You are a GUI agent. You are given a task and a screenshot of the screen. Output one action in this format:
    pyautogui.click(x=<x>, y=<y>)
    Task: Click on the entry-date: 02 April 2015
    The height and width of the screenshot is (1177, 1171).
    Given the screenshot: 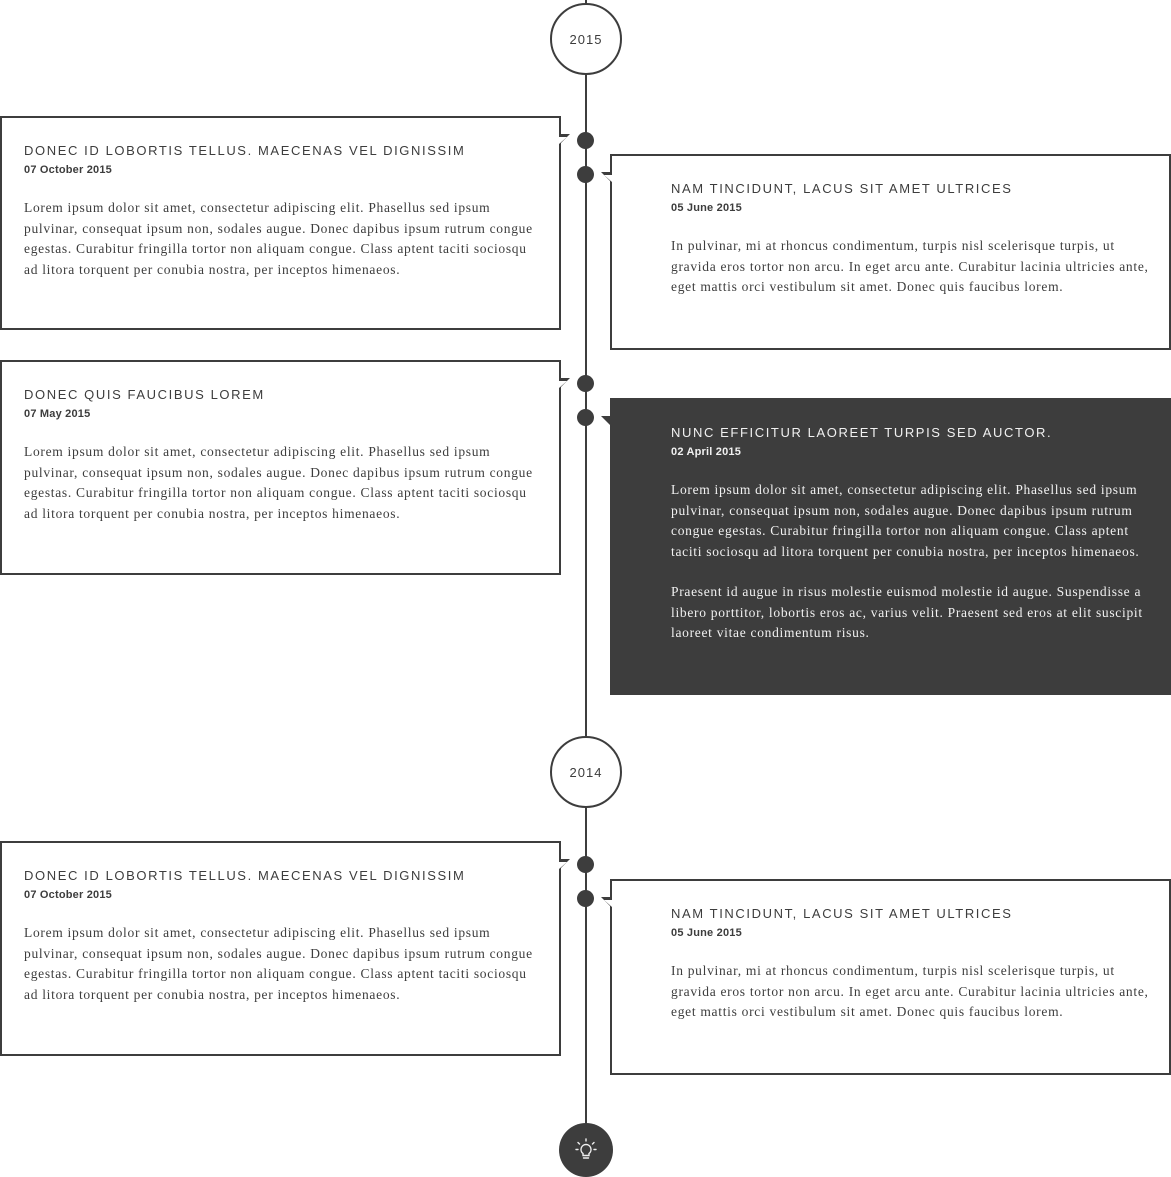 What is the action you would take?
    pyautogui.click(x=706, y=452)
    